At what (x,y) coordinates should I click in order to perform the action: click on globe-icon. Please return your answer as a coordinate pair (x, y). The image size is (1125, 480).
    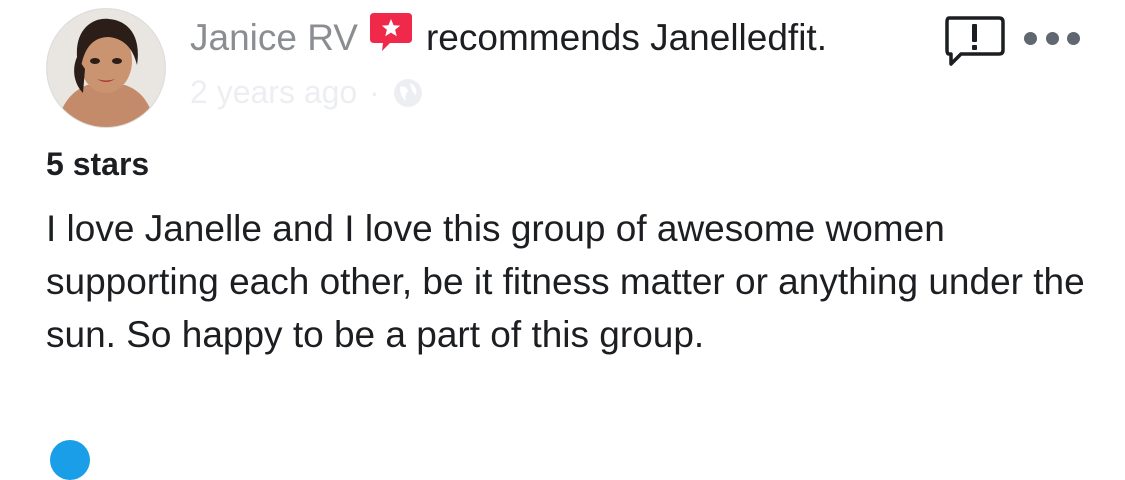
    Looking at the image, I should click on (408, 93).